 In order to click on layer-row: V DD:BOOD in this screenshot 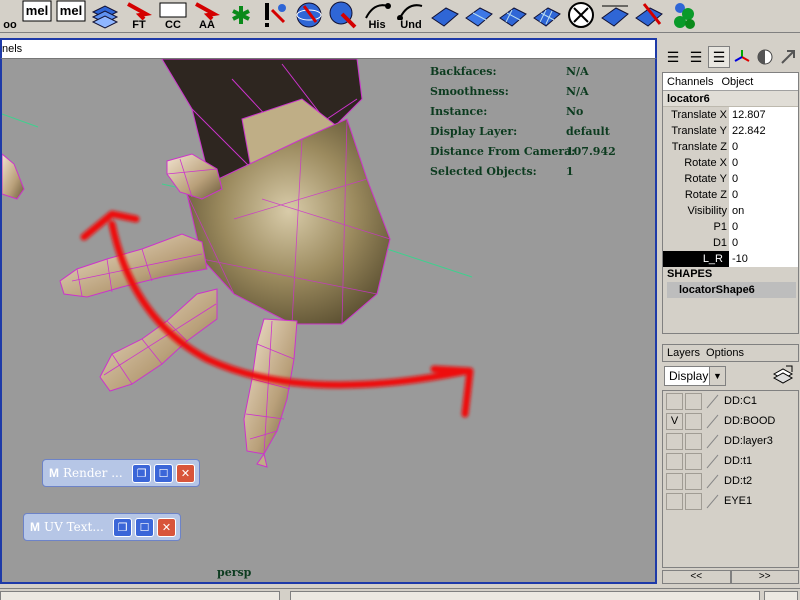, I will do `click(730, 421)`.